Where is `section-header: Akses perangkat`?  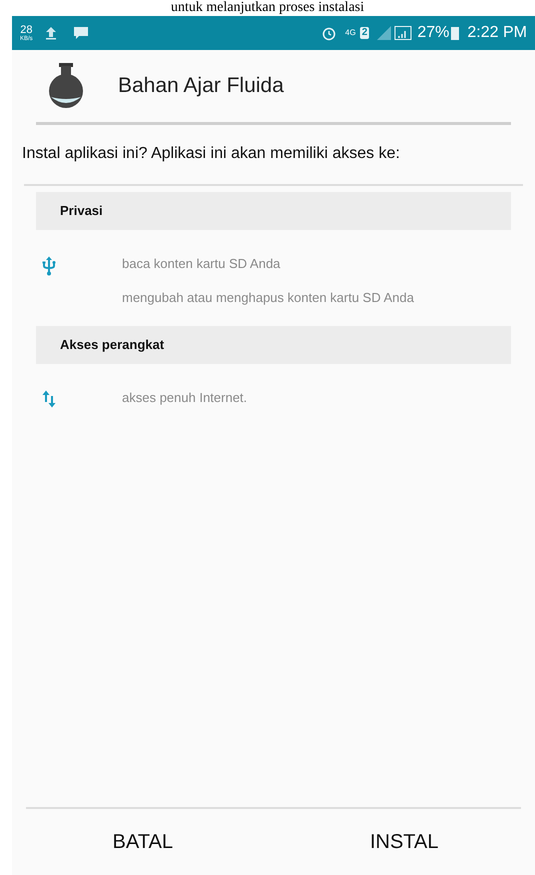
section-header: Akses perangkat is located at coordinates (273, 345).